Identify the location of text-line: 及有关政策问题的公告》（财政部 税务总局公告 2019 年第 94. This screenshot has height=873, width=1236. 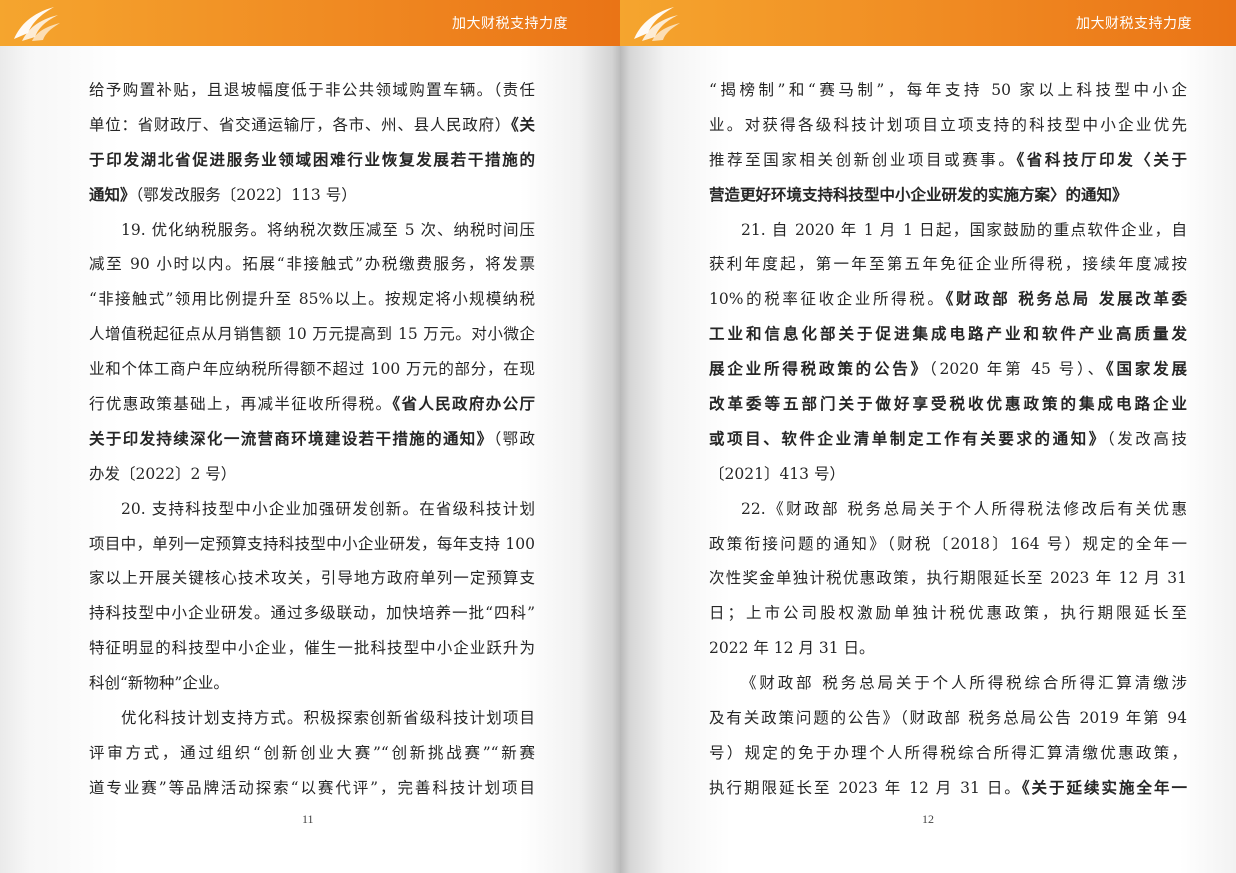
(948, 718).